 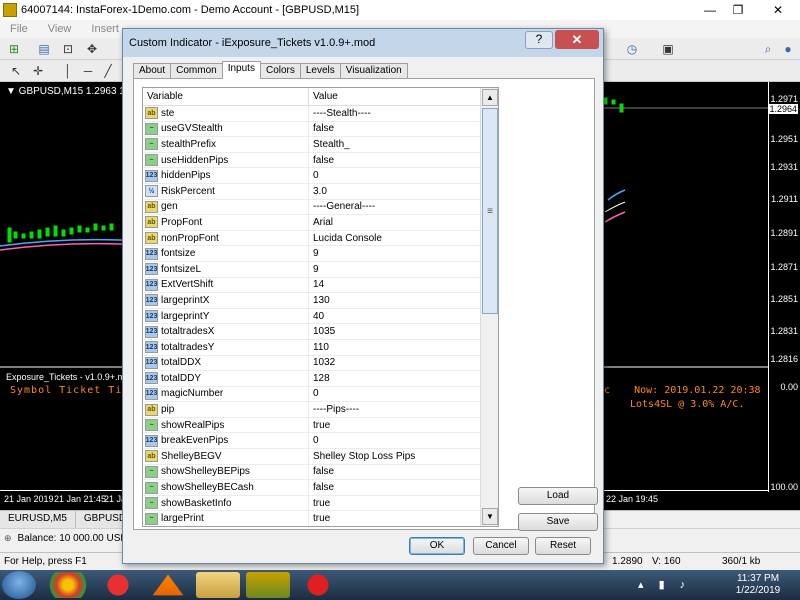 I want to click on grid-row: ab nonPropFont Lucida Console, so click(x=312, y=238).